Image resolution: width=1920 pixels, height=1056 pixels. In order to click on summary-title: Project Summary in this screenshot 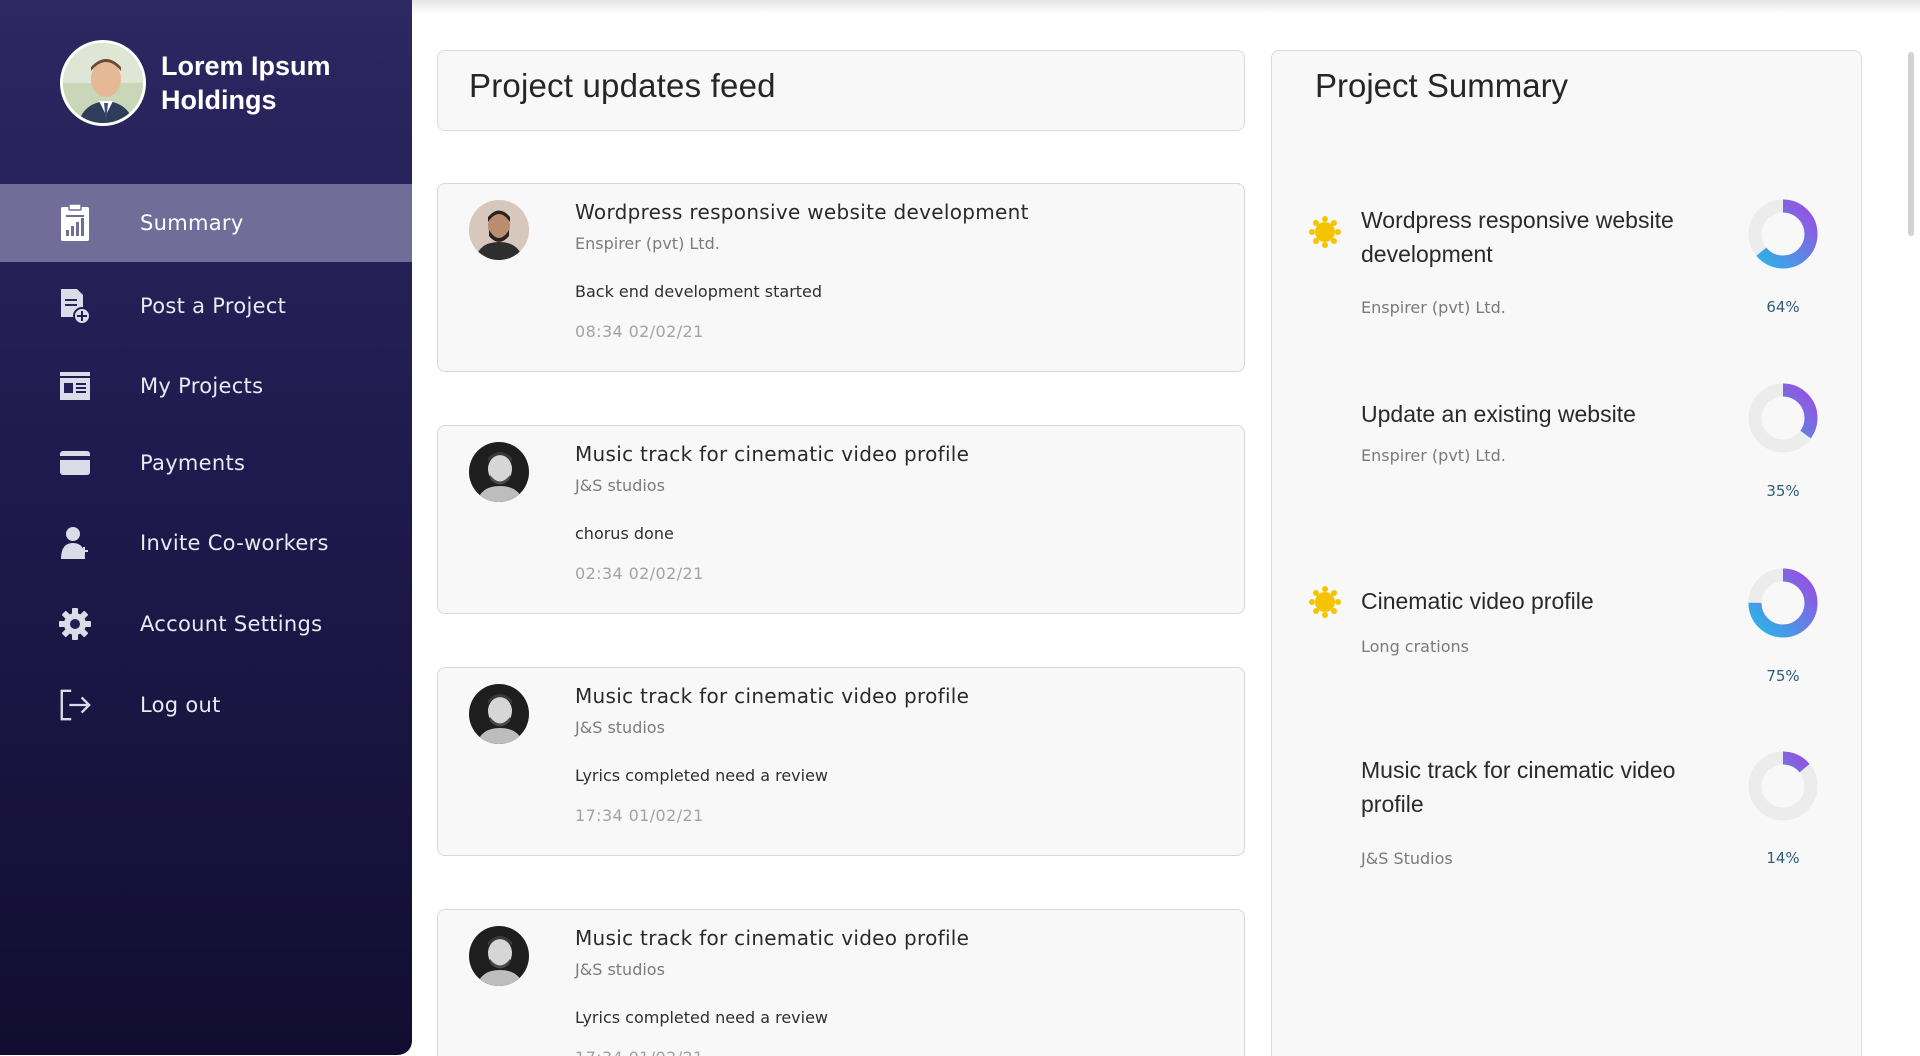, I will do `click(1442, 85)`.